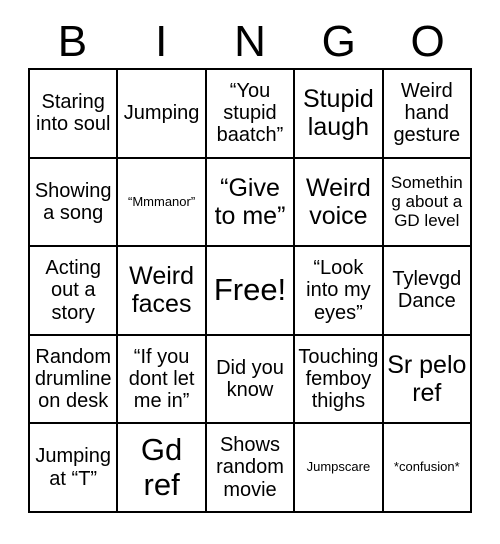  I want to click on bingo-cell-r2c5: Something about a GD level, so click(427, 203).